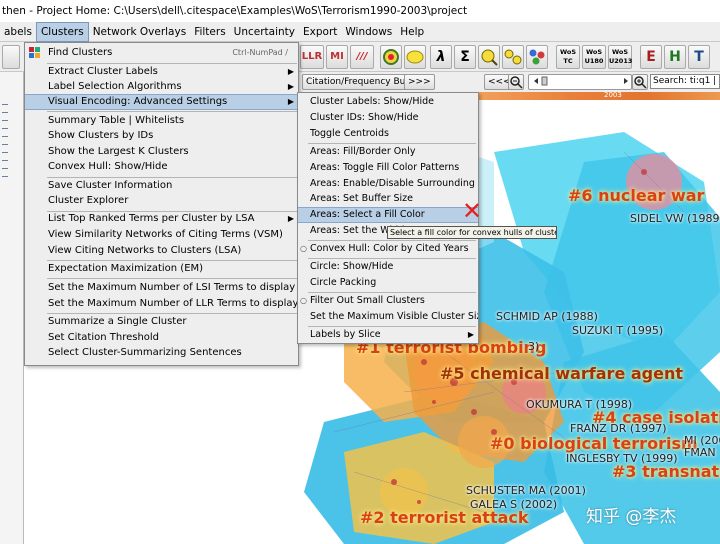  Describe the element at coordinates (666, 471) in the screenshot. I see `cluster-label-3: #3 transnatio` at that location.